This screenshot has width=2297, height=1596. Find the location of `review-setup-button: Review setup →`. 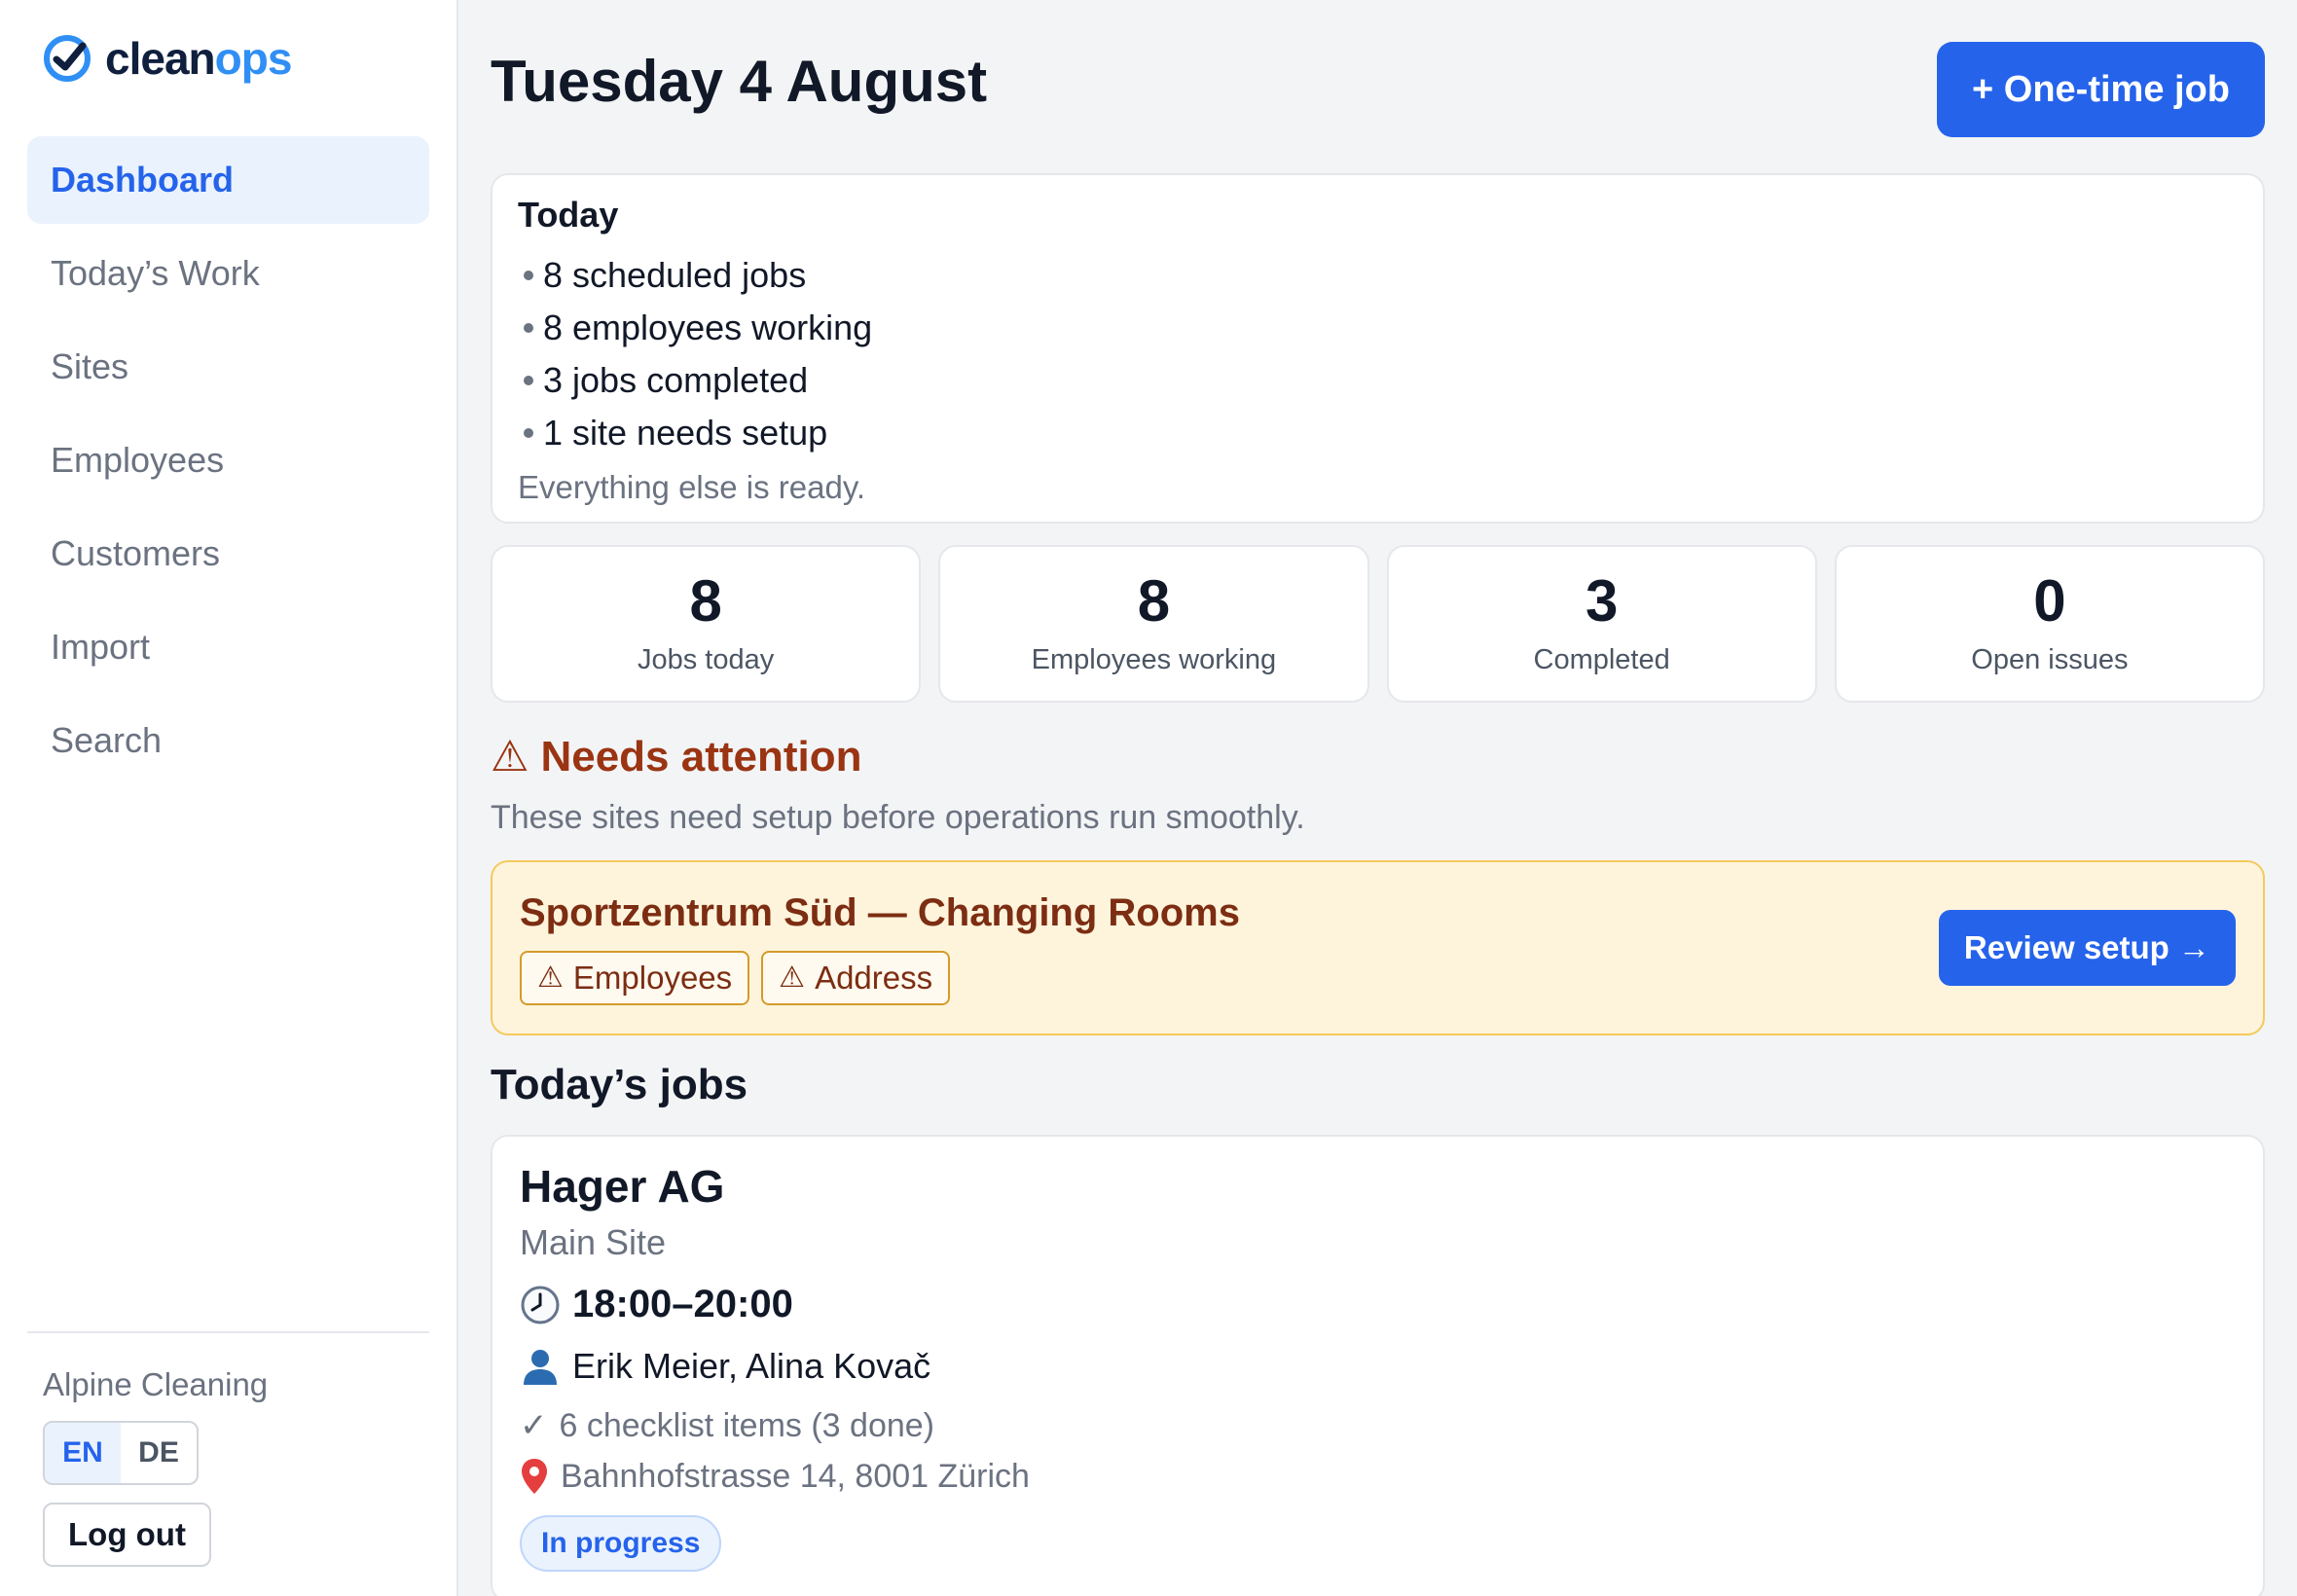

review-setup-button: Review setup → is located at coordinates (2087, 948).